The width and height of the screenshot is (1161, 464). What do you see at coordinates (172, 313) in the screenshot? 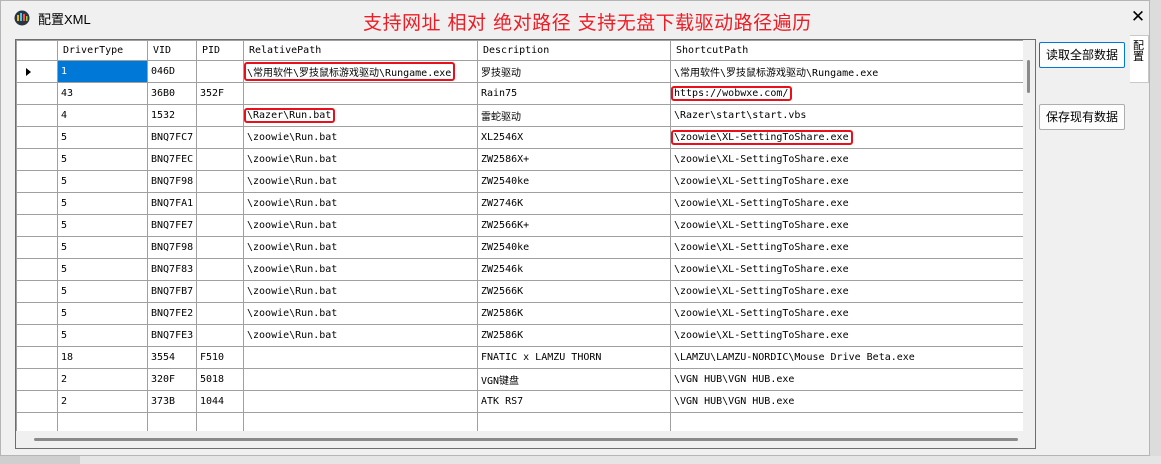
I see `cell-vid: BNQ7FE2` at bounding box center [172, 313].